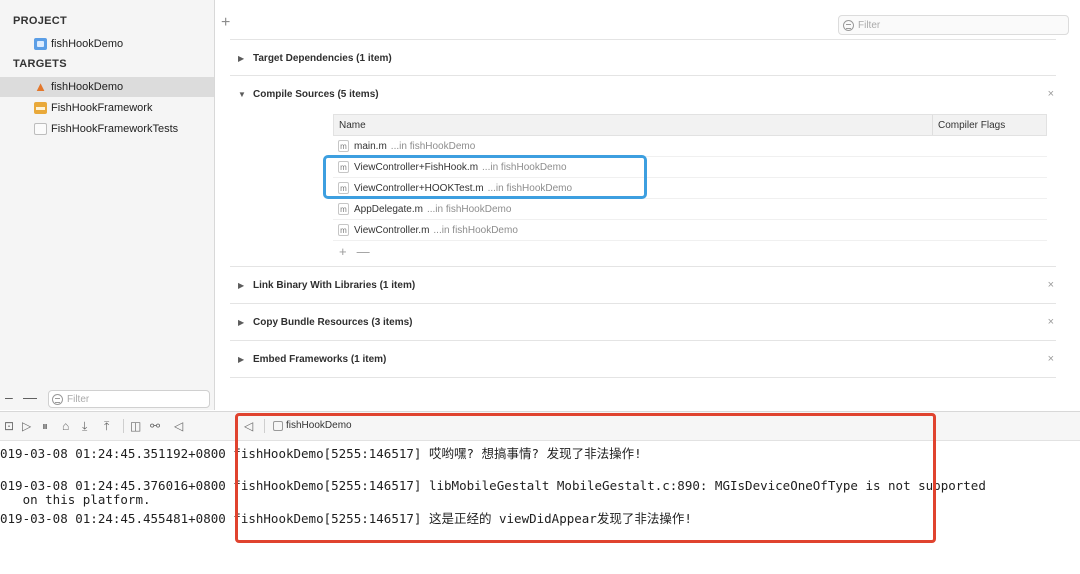 The height and width of the screenshot is (574, 1080). Describe the element at coordinates (106, 426) in the screenshot. I see `step-out-icon: ⤒` at that location.